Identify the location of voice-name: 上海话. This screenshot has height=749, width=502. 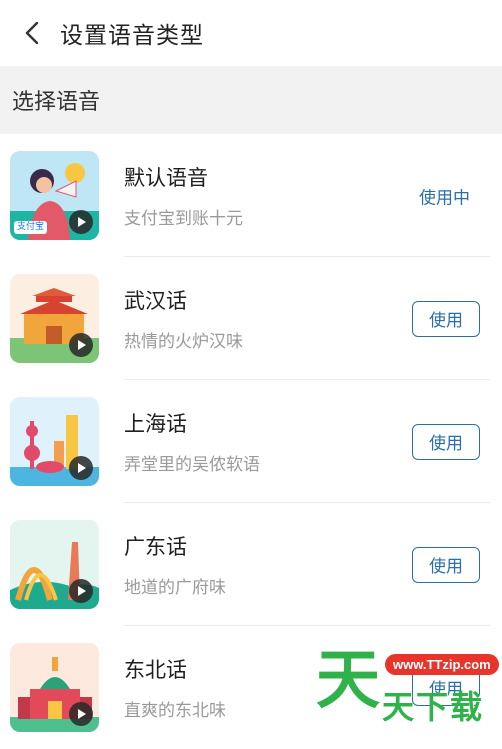
(155, 424).